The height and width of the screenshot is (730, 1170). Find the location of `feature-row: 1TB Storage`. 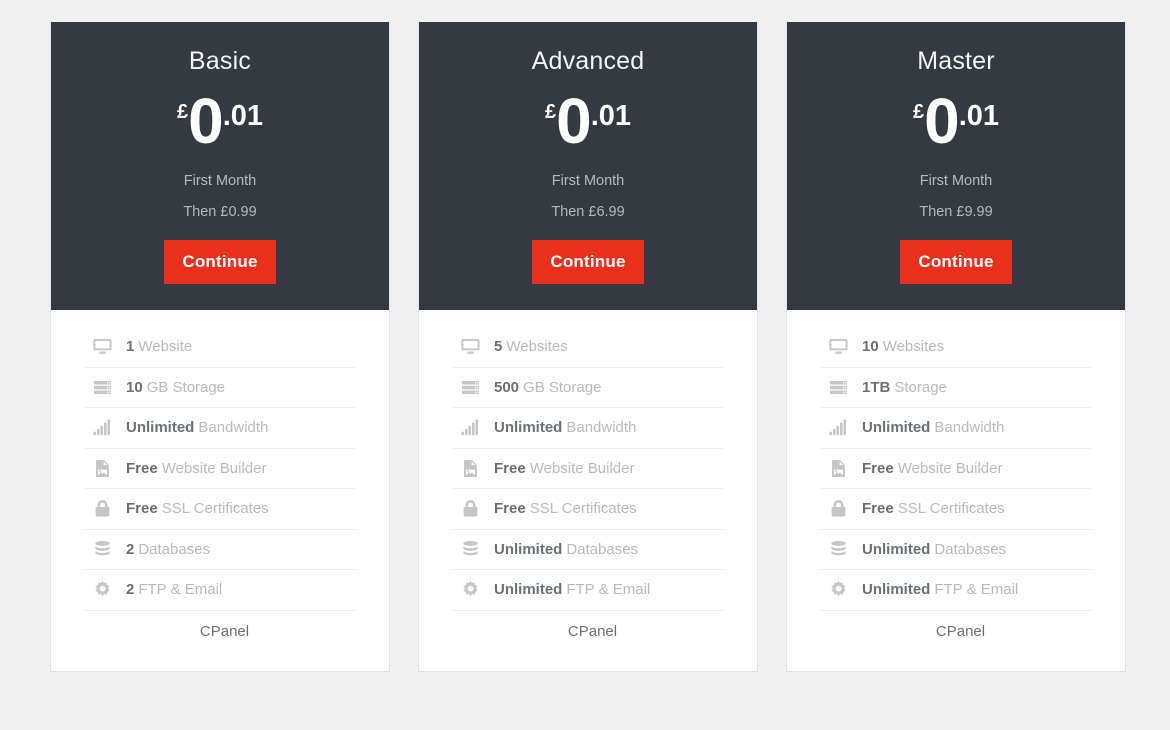

feature-row: 1TB Storage is located at coordinates (956, 388).